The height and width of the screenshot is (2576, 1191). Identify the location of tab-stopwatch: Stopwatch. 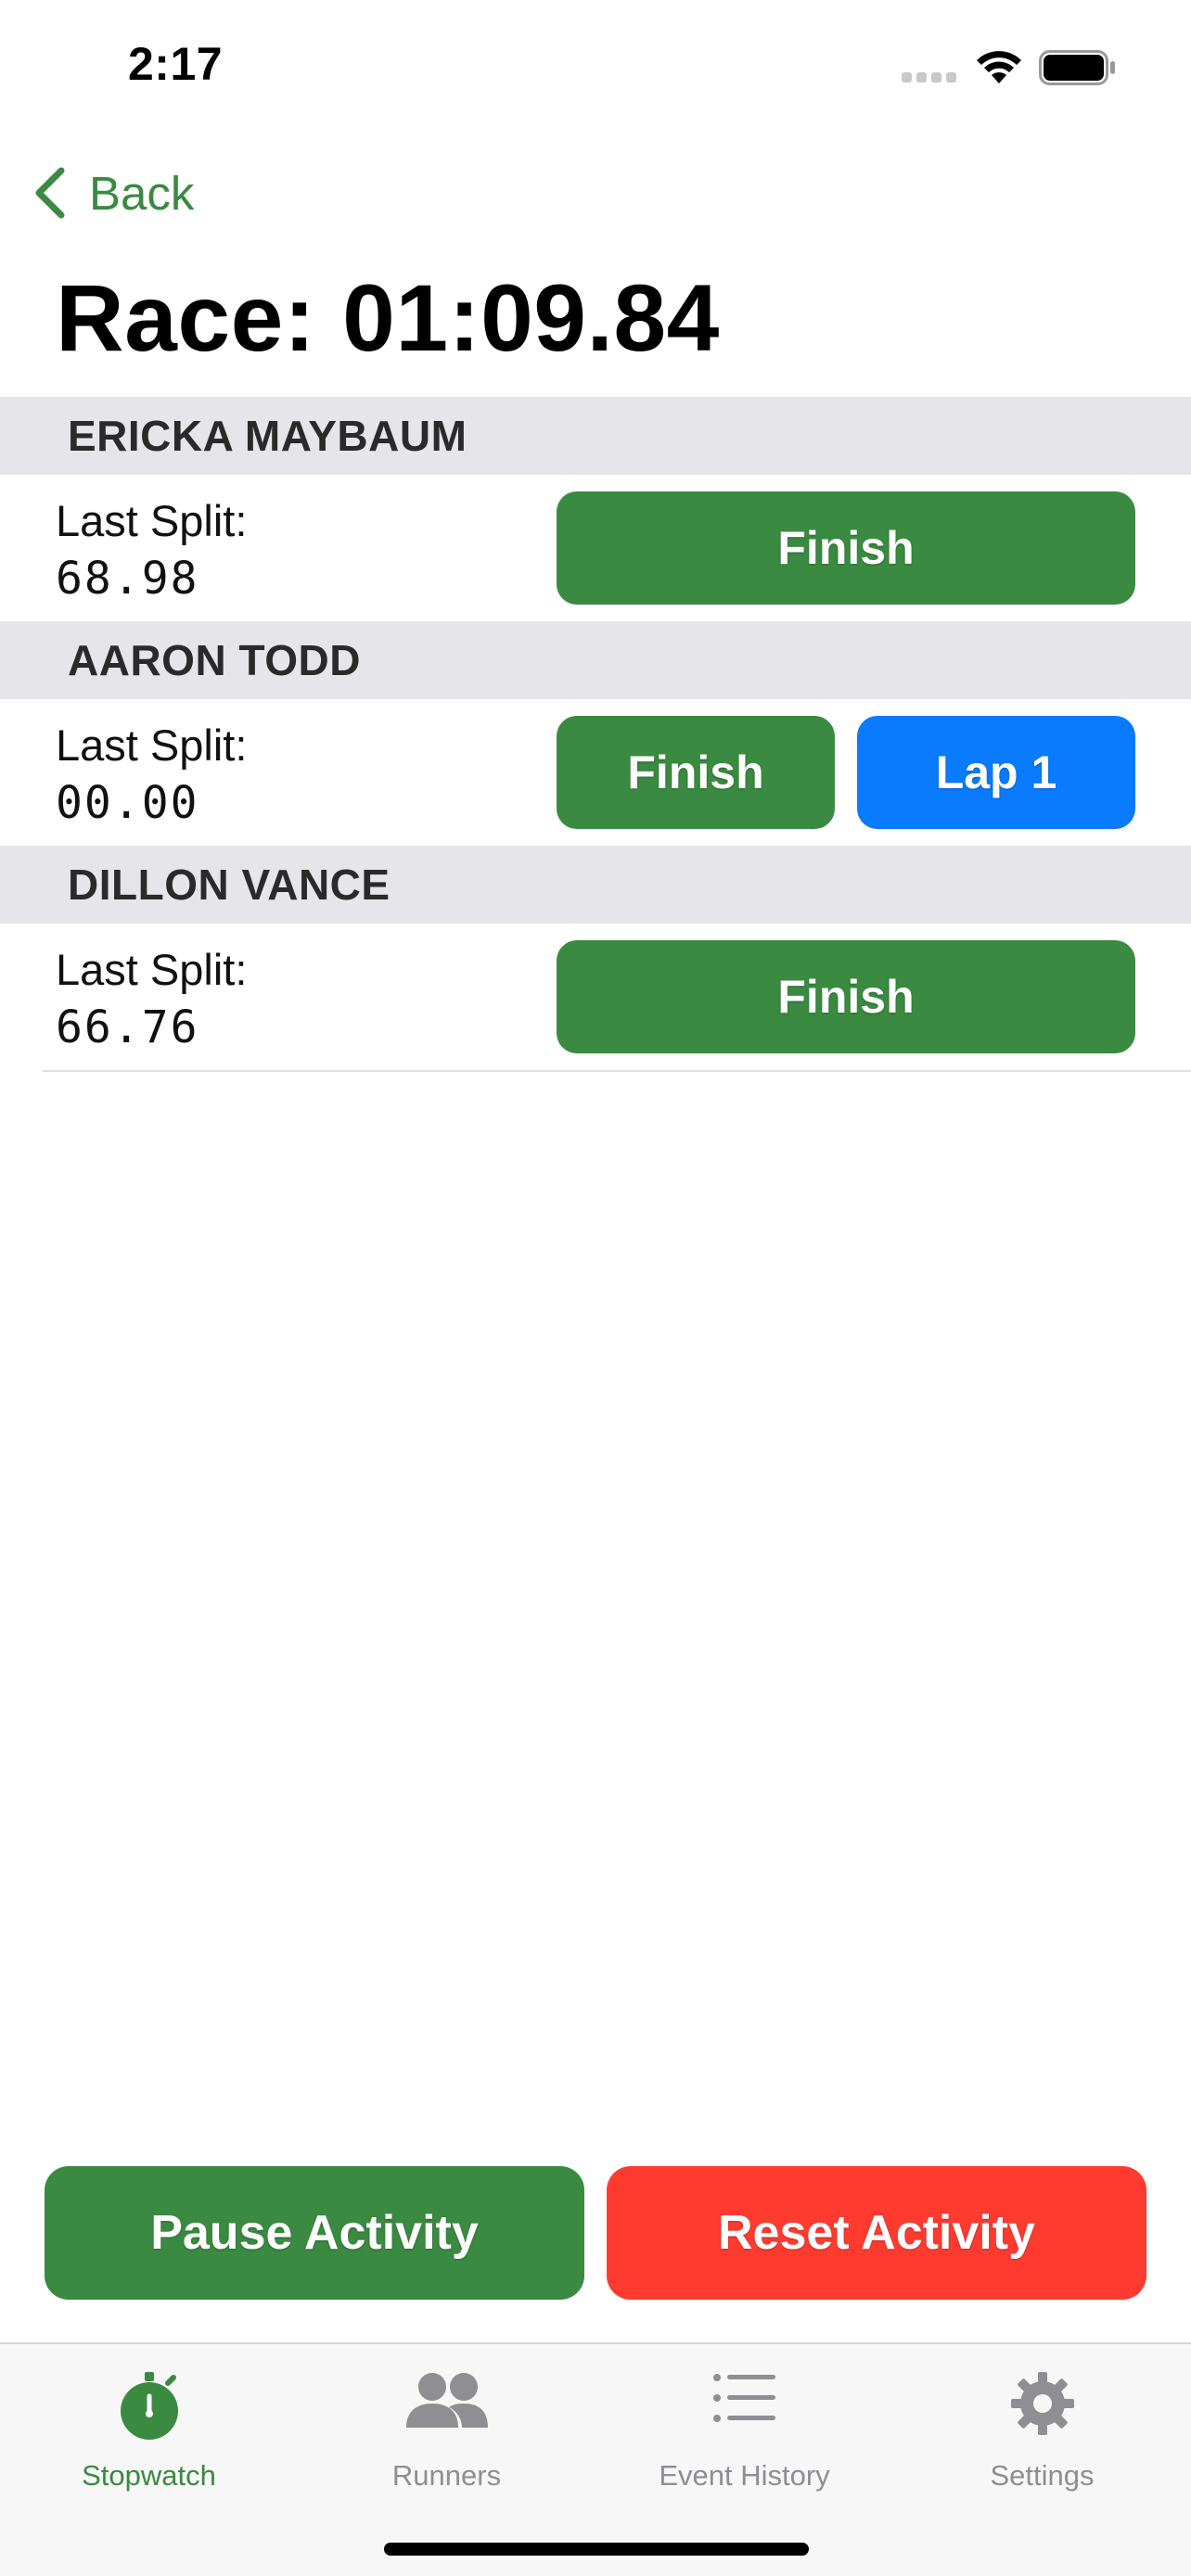
(149, 2427).